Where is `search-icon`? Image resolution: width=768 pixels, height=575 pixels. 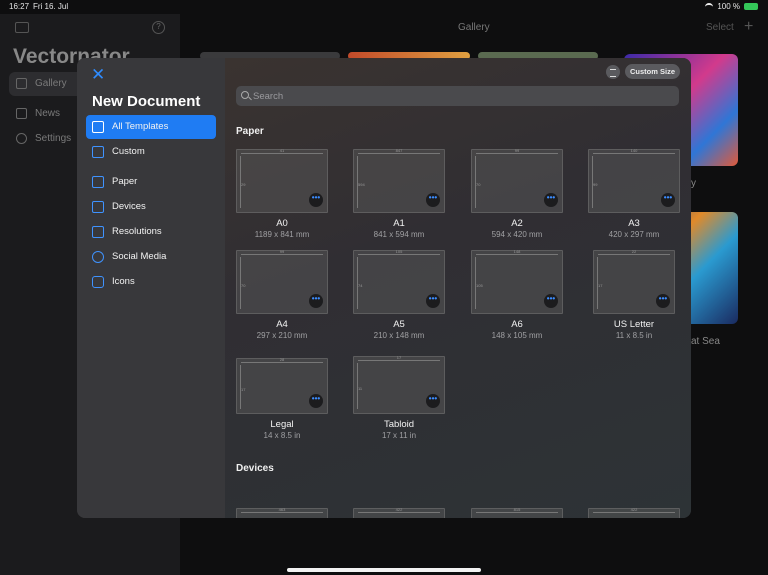
search-icon is located at coordinates (245, 95).